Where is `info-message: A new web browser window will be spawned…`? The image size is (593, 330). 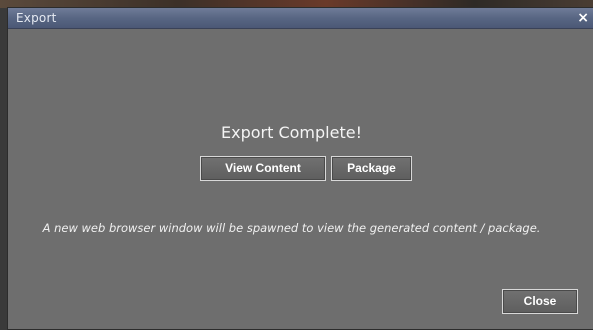 info-message: A new web browser window will be spawned… is located at coordinates (291, 228).